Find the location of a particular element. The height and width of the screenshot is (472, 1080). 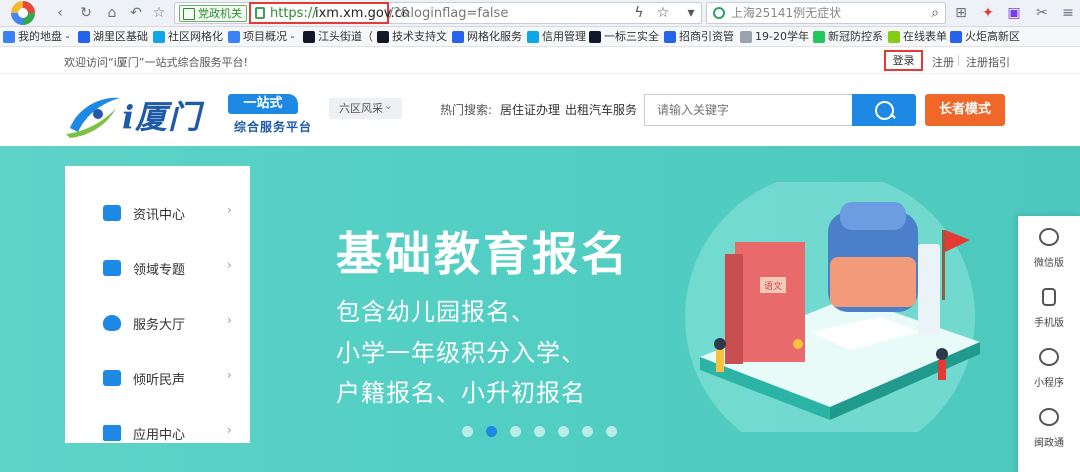

browser-logo-icon is located at coordinates (23, 13).